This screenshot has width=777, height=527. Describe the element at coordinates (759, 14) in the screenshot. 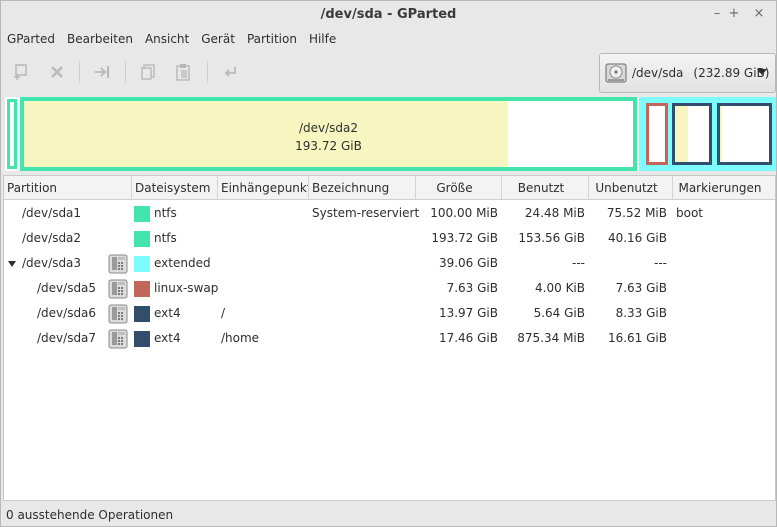

I see `close-button: ×` at that location.